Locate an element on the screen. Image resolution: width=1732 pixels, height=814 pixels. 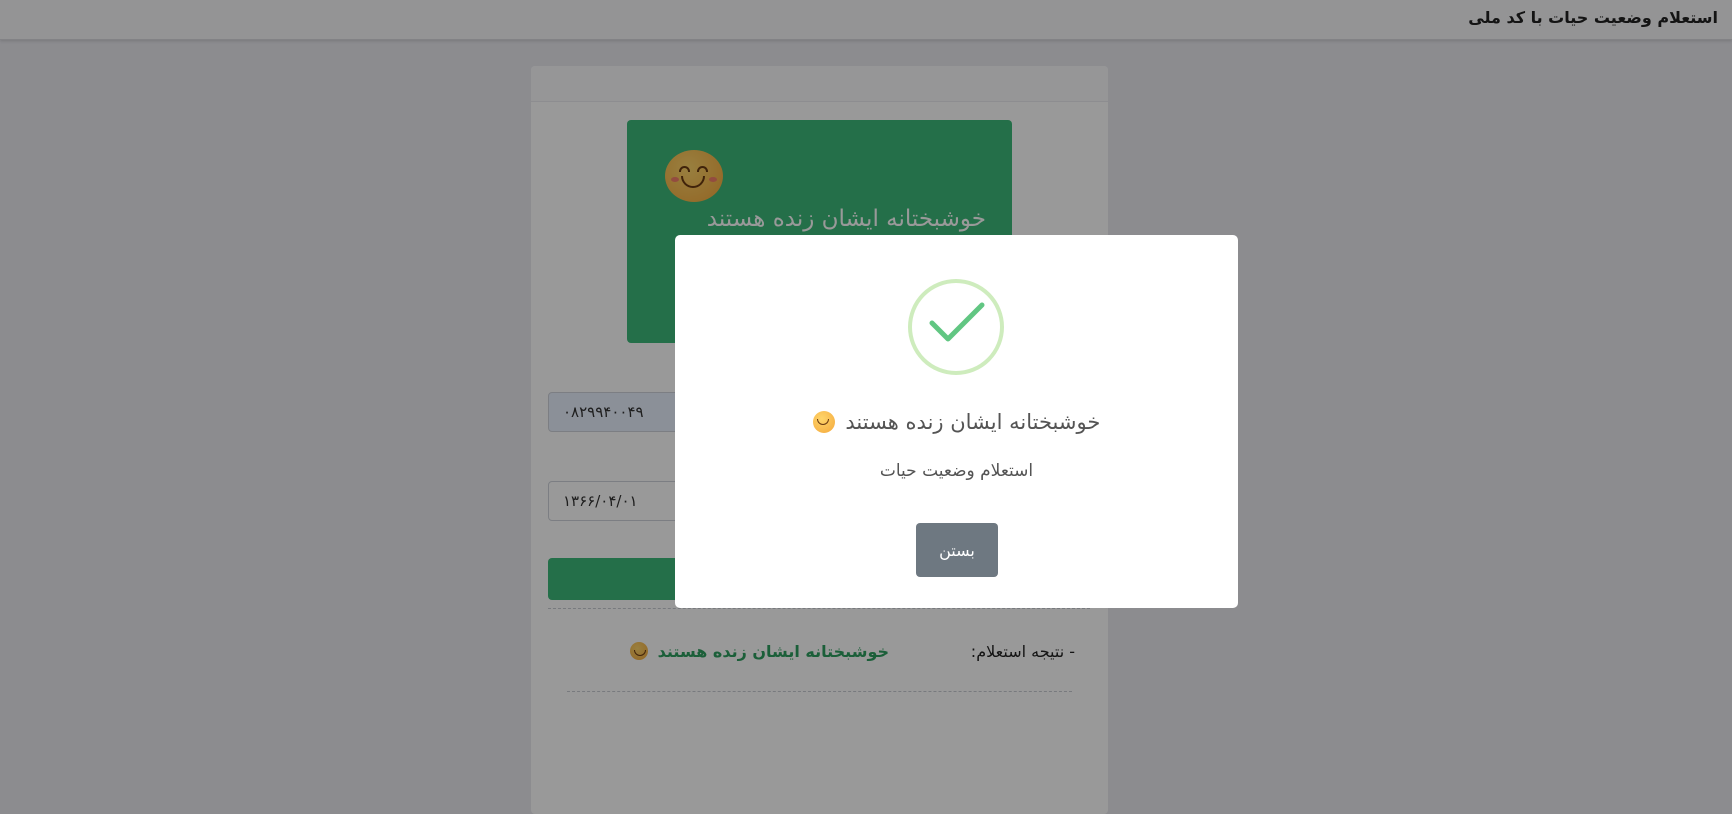
success-check-icon is located at coordinates (956, 327).